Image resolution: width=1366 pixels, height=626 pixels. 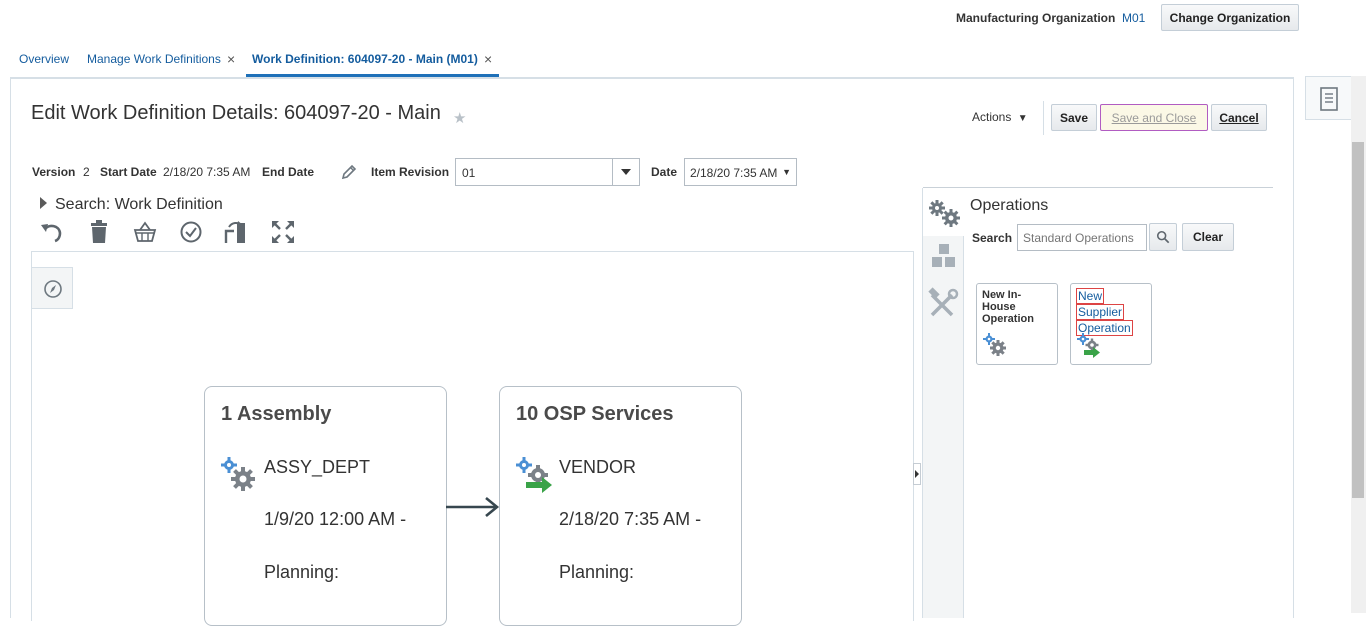 What do you see at coordinates (154, 59) in the screenshot?
I see `tab-manage-work-definitions: Manage Work Definitions` at bounding box center [154, 59].